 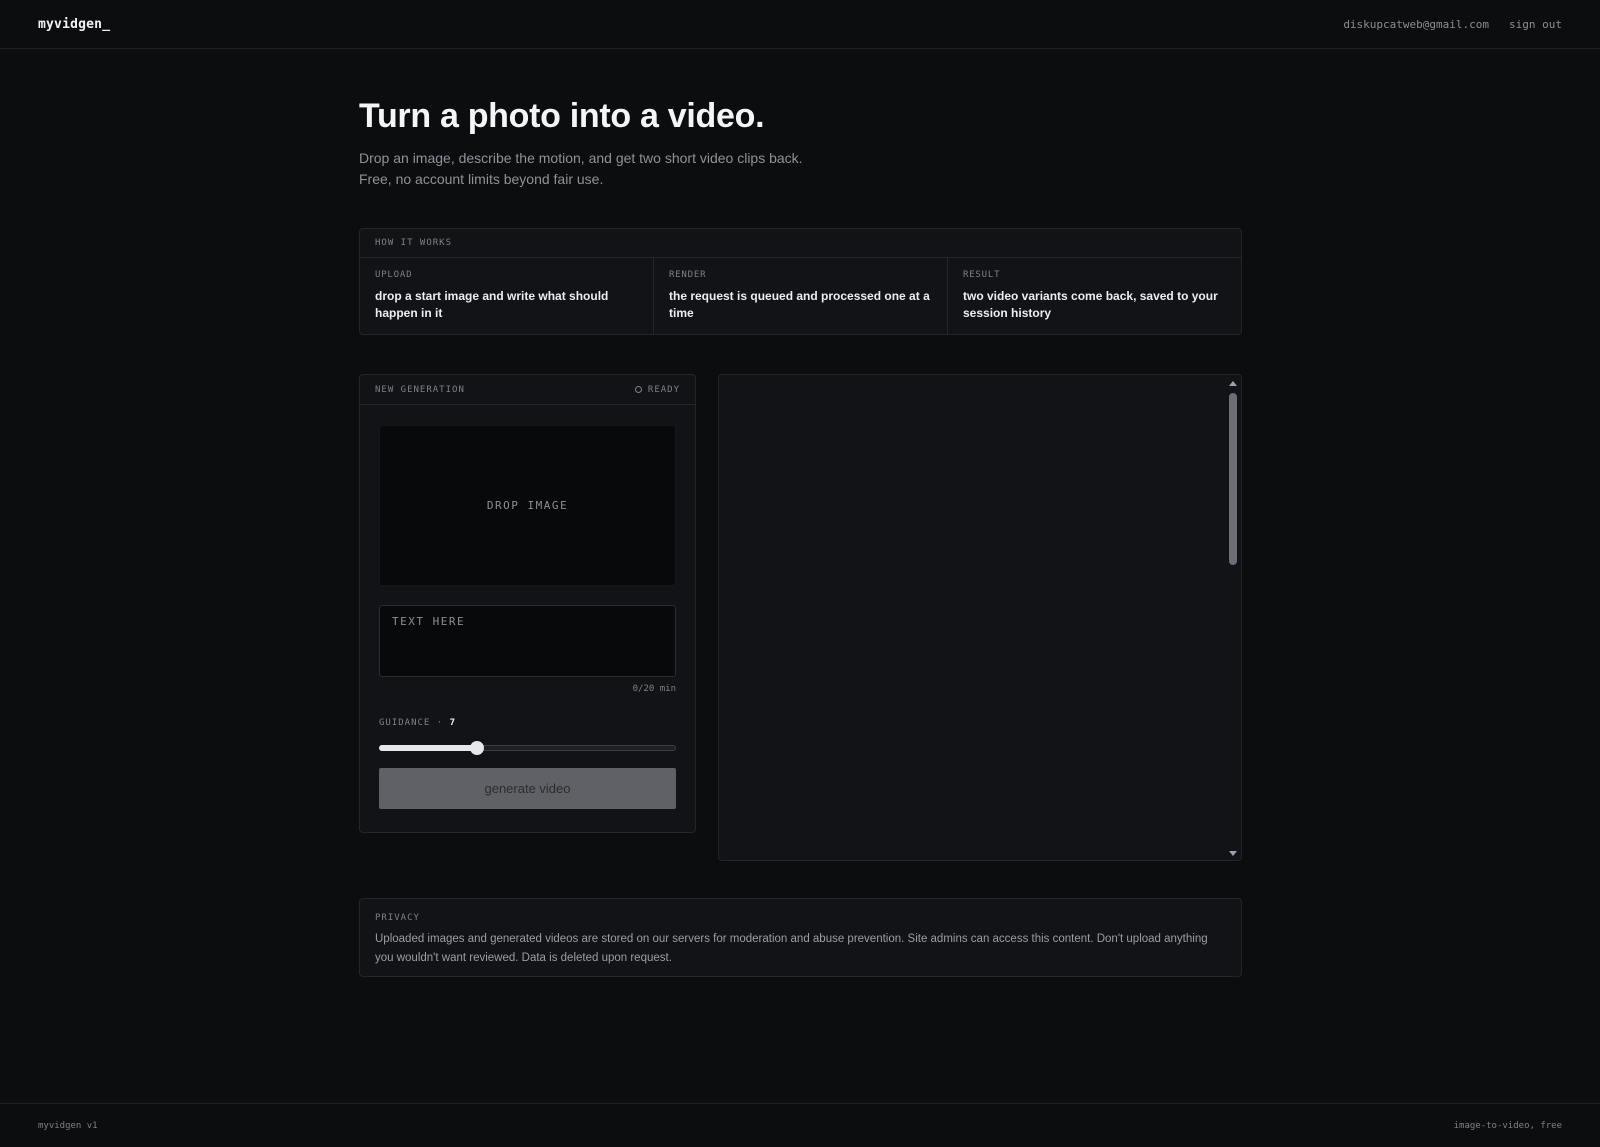 What do you see at coordinates (397, 918) in the screenshot?
I see `privacy-label: PRIVACY` at bounding box center [397, 918].